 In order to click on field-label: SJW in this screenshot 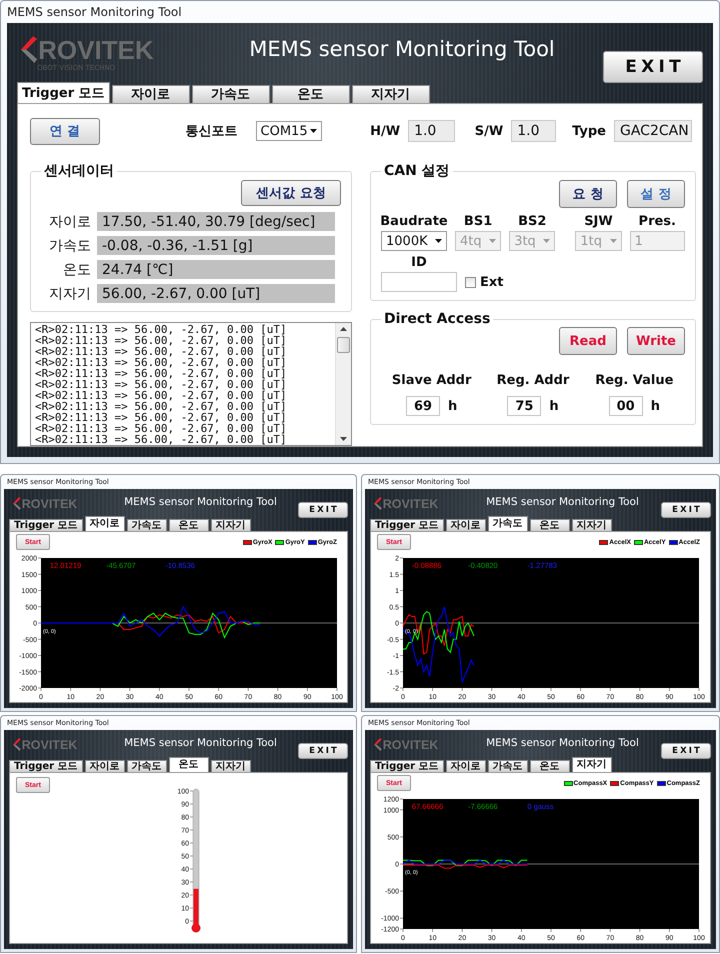, I will do `click(598, 221)`.